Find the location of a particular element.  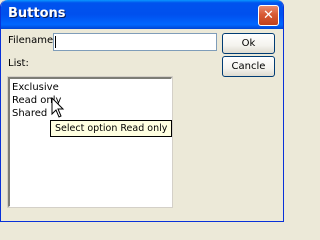

text-caret is located at coordinates (55, 42).